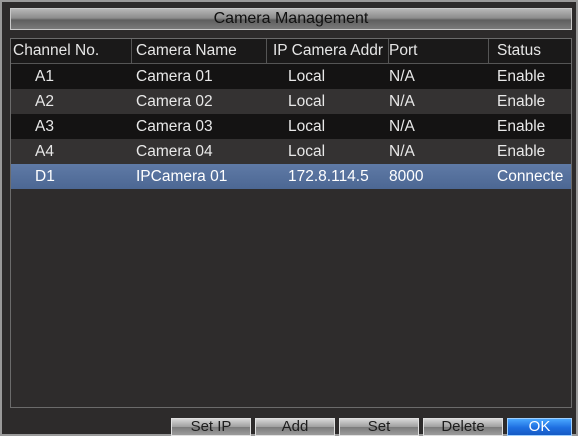  What do you see at coordinates (44, 76) in the screenshot?
I see `channel-cell: A1` at bounding box center [44, 76].